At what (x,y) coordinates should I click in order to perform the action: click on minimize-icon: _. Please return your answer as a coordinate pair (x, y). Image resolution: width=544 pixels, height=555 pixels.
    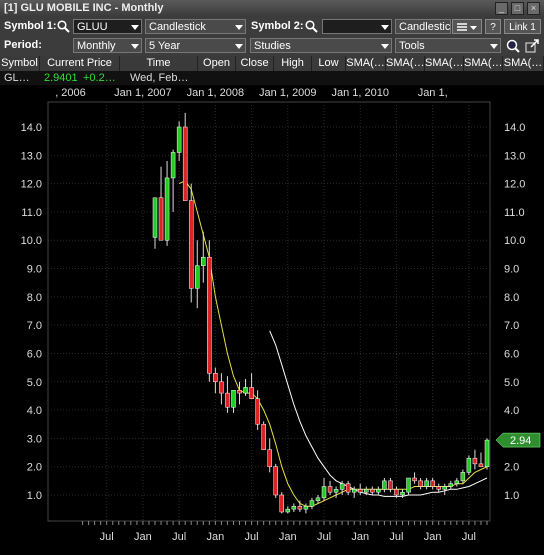
    Looking at the image, I should click on (501, 8).